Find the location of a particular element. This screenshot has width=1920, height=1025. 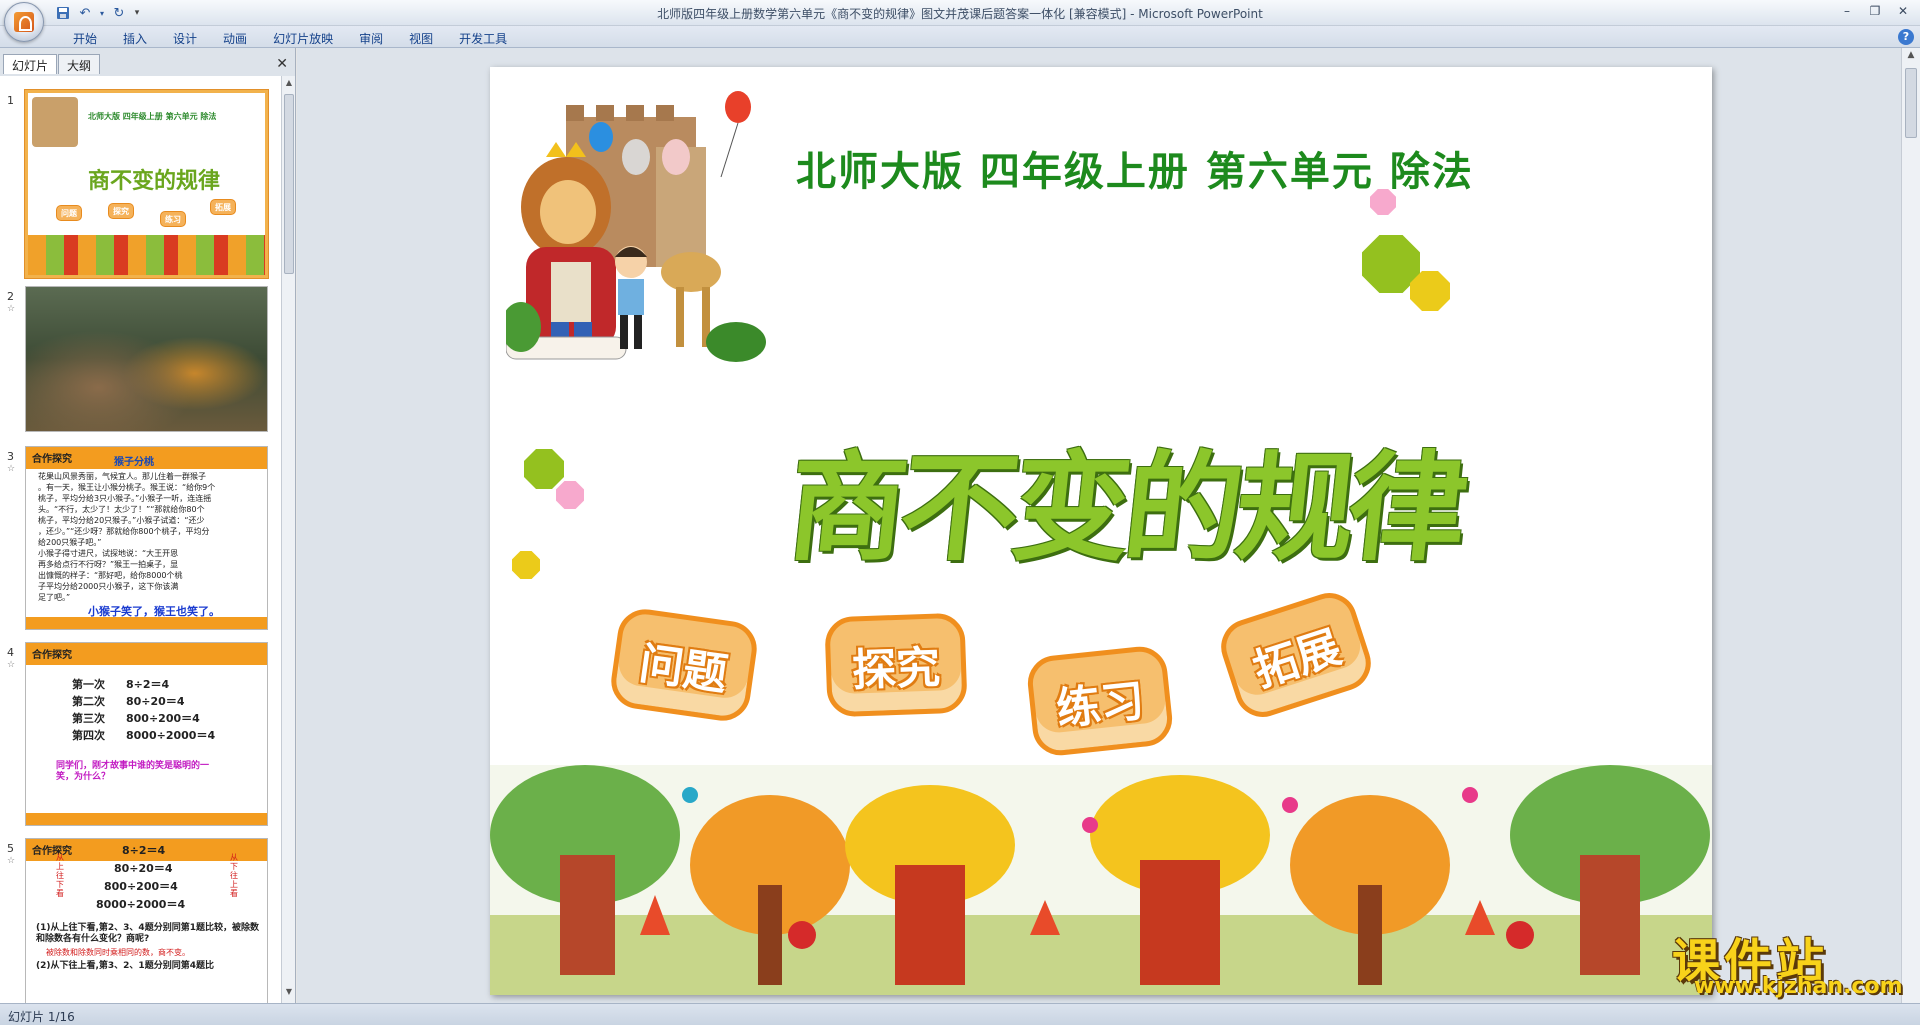

close-icon: ✕ is located at coordinates (1903, 11).